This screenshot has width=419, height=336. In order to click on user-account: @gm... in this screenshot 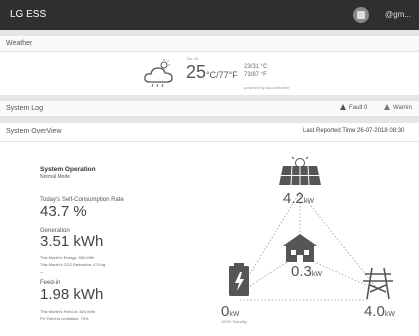, I will do `click(398, 14)`.